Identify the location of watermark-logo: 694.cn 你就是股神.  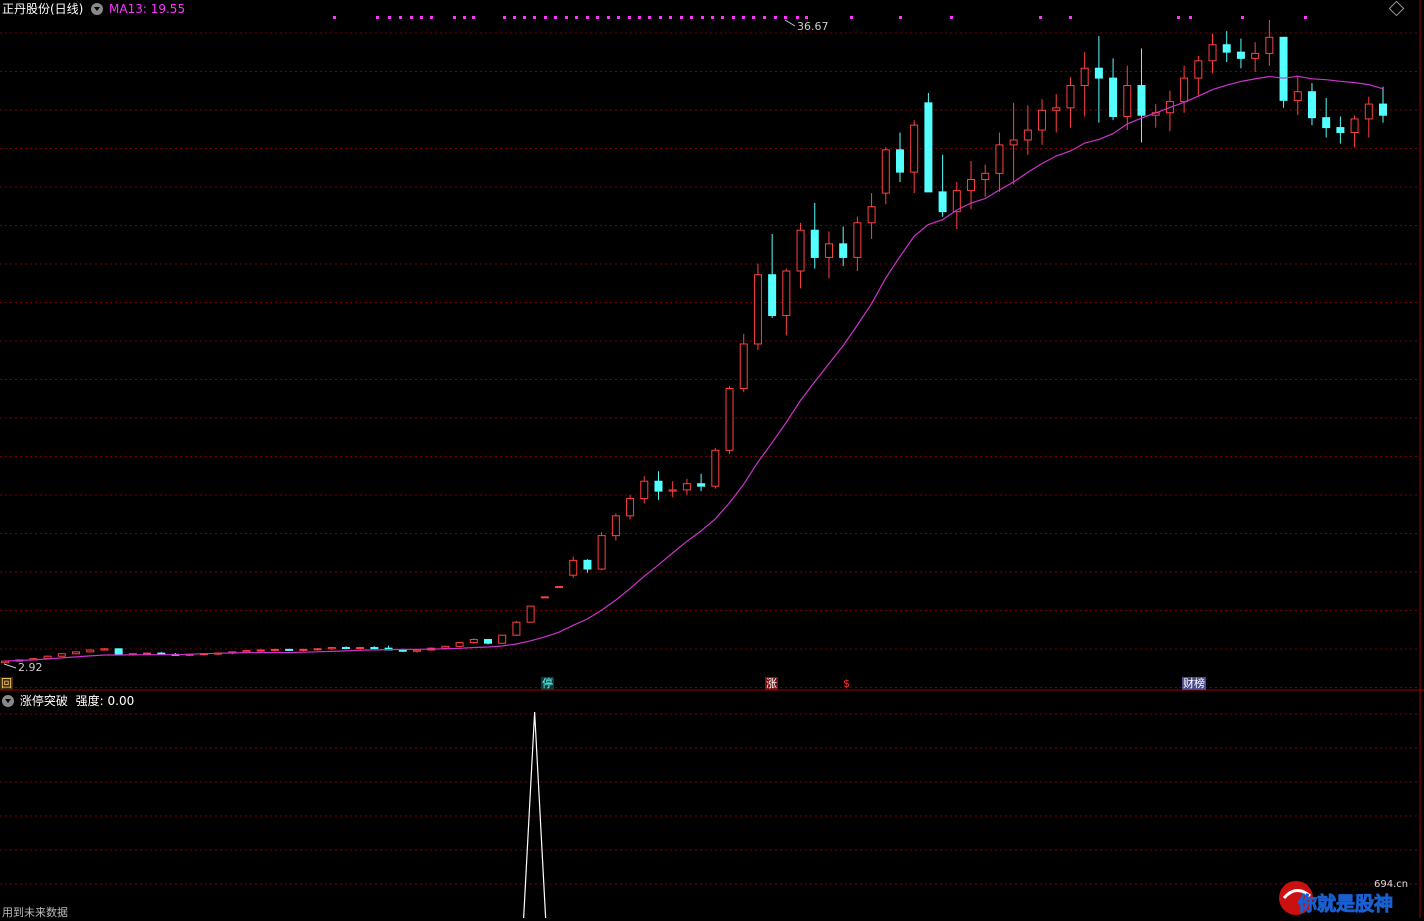
(1343, 897).